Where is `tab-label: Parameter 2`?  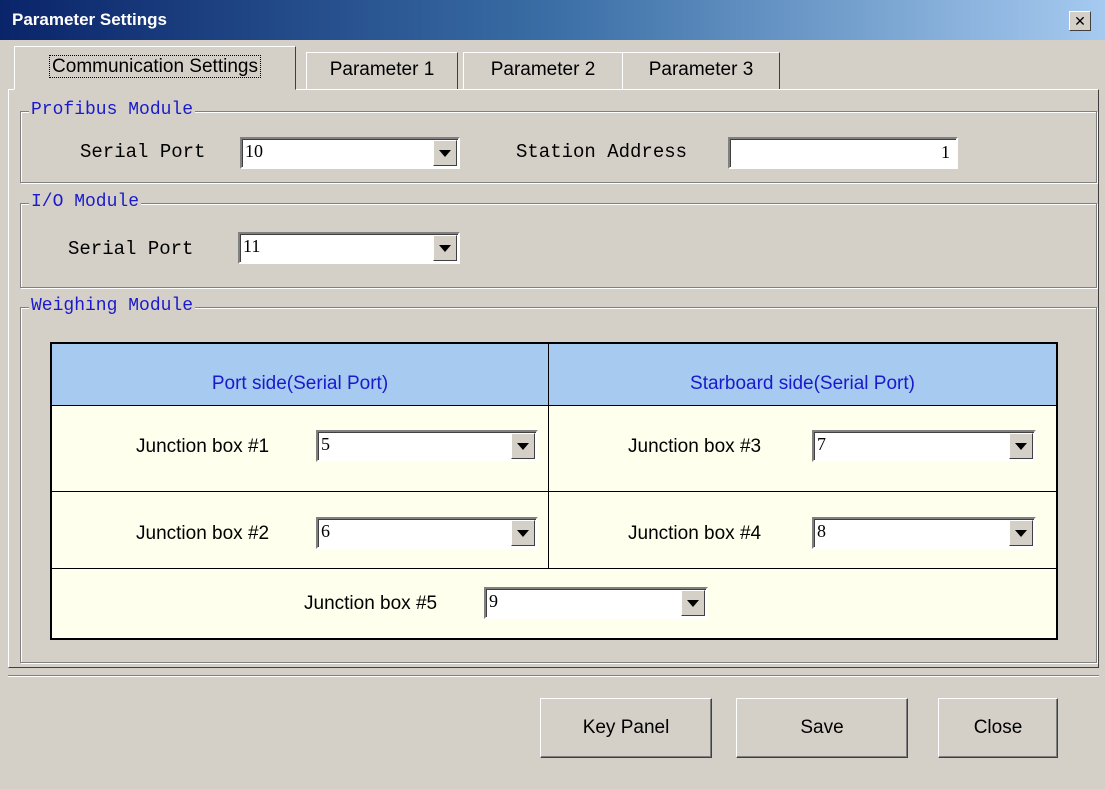 tab-label: Parameter 2 is located at coordinates (543, 69).